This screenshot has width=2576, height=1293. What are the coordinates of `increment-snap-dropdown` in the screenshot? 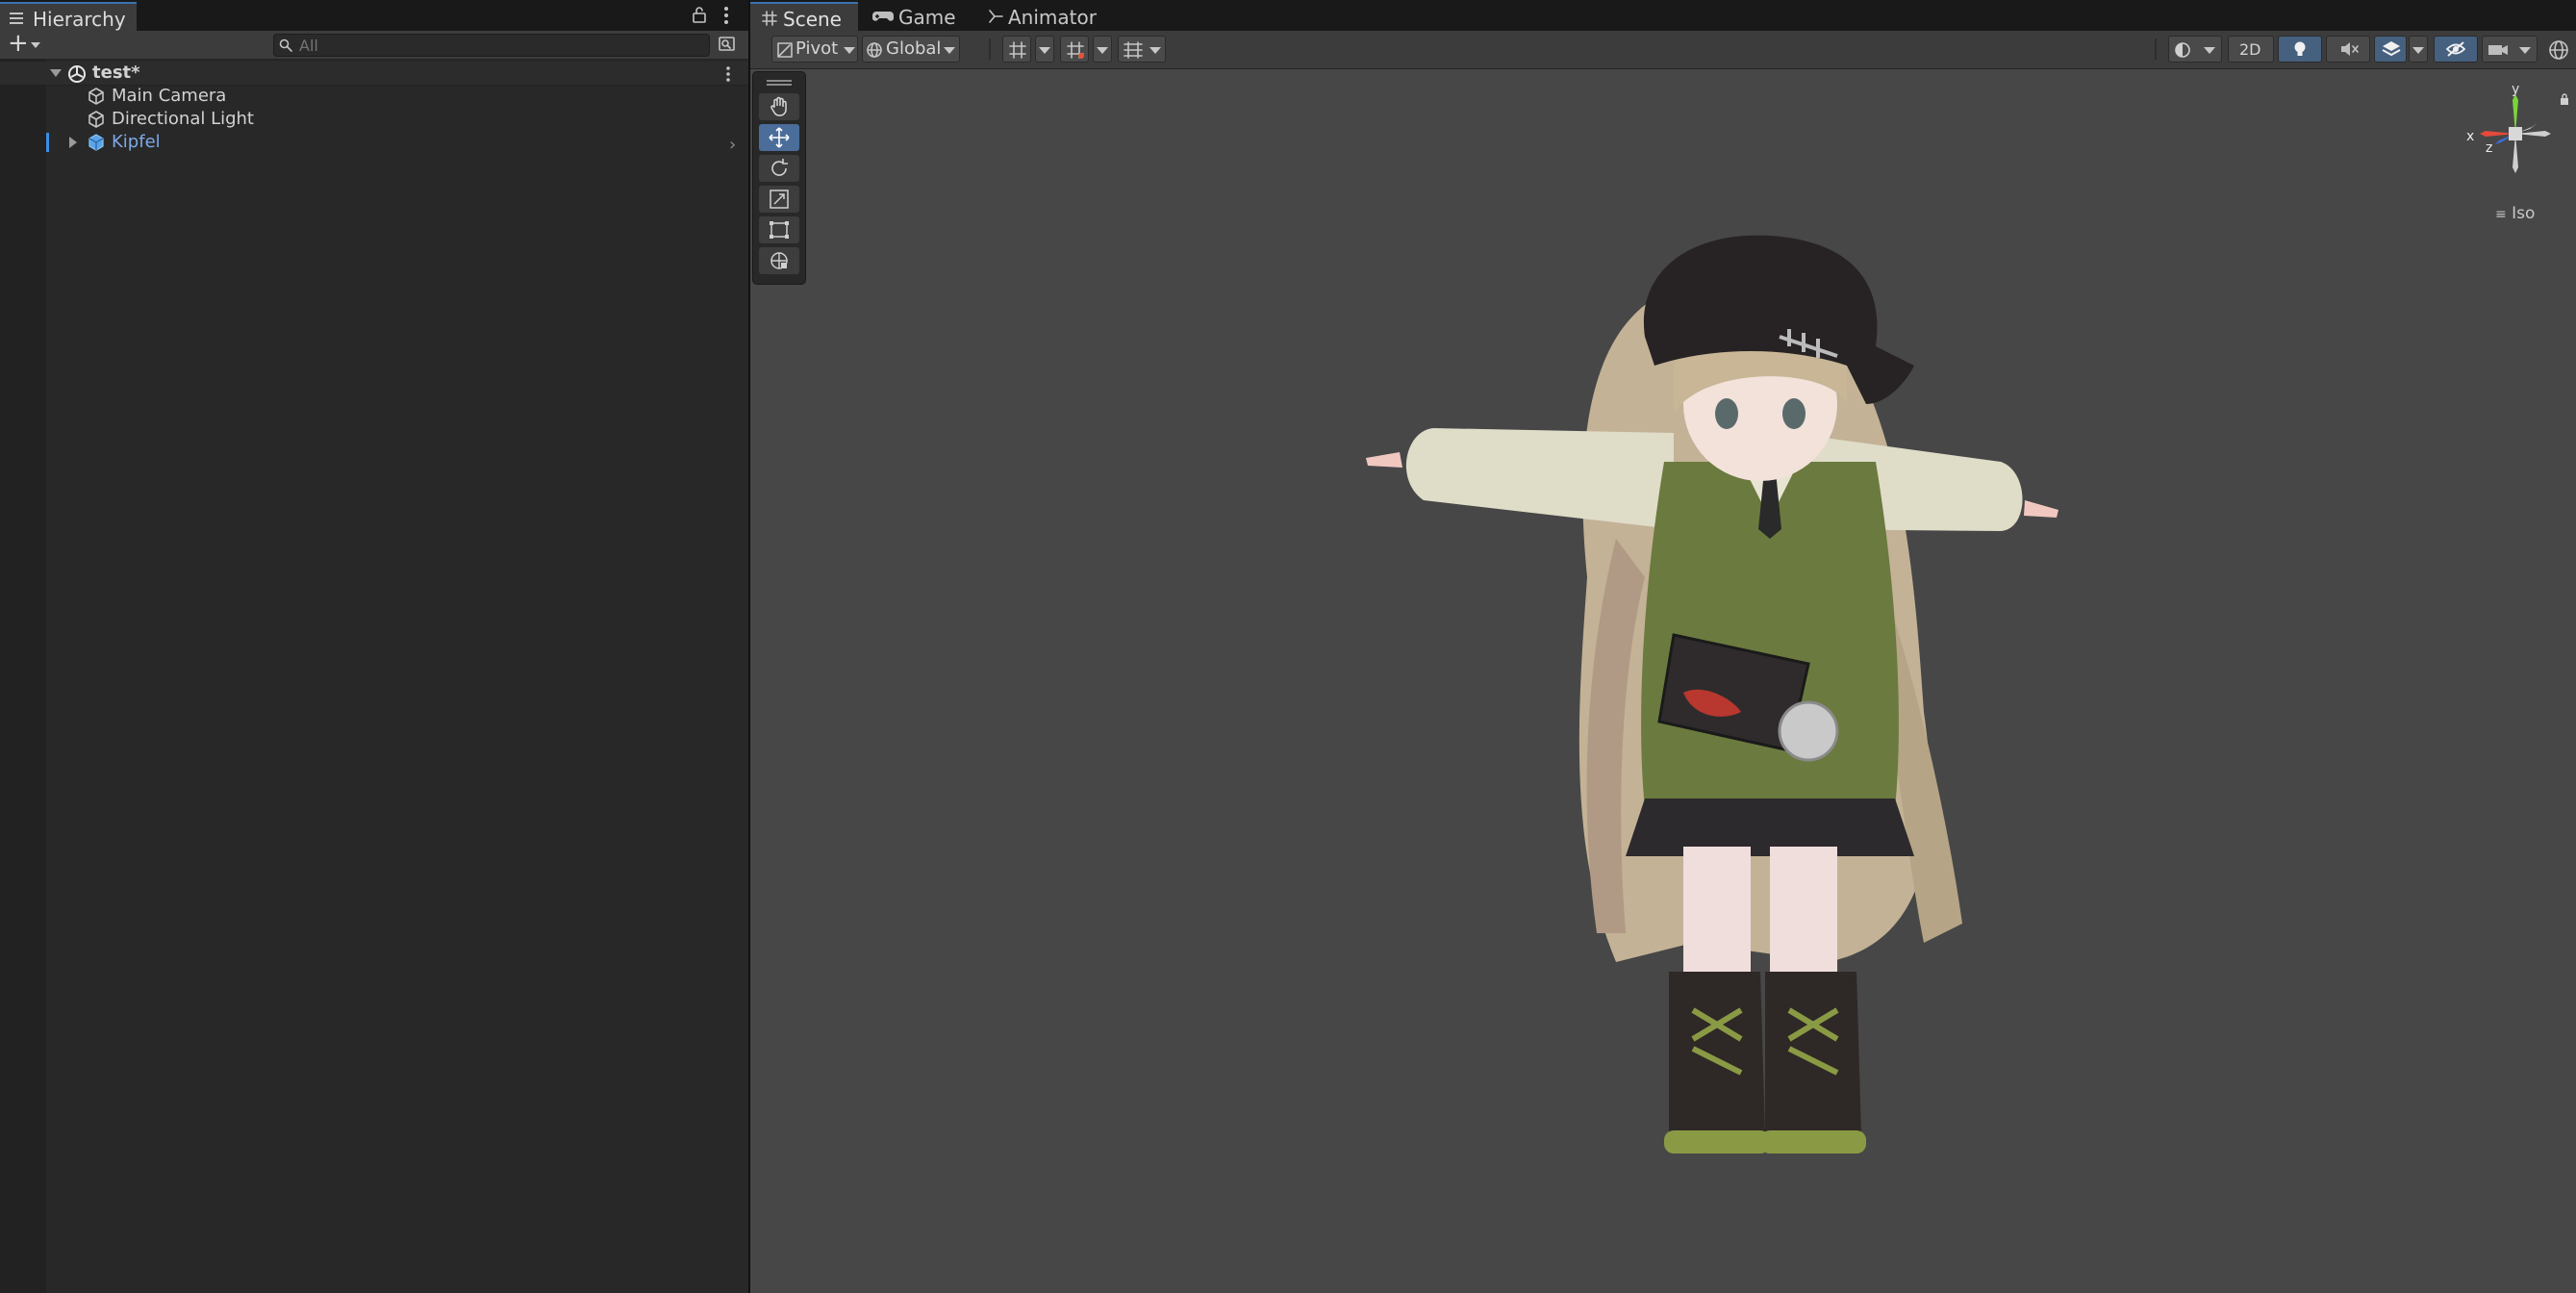 It's located at (1102, 49).